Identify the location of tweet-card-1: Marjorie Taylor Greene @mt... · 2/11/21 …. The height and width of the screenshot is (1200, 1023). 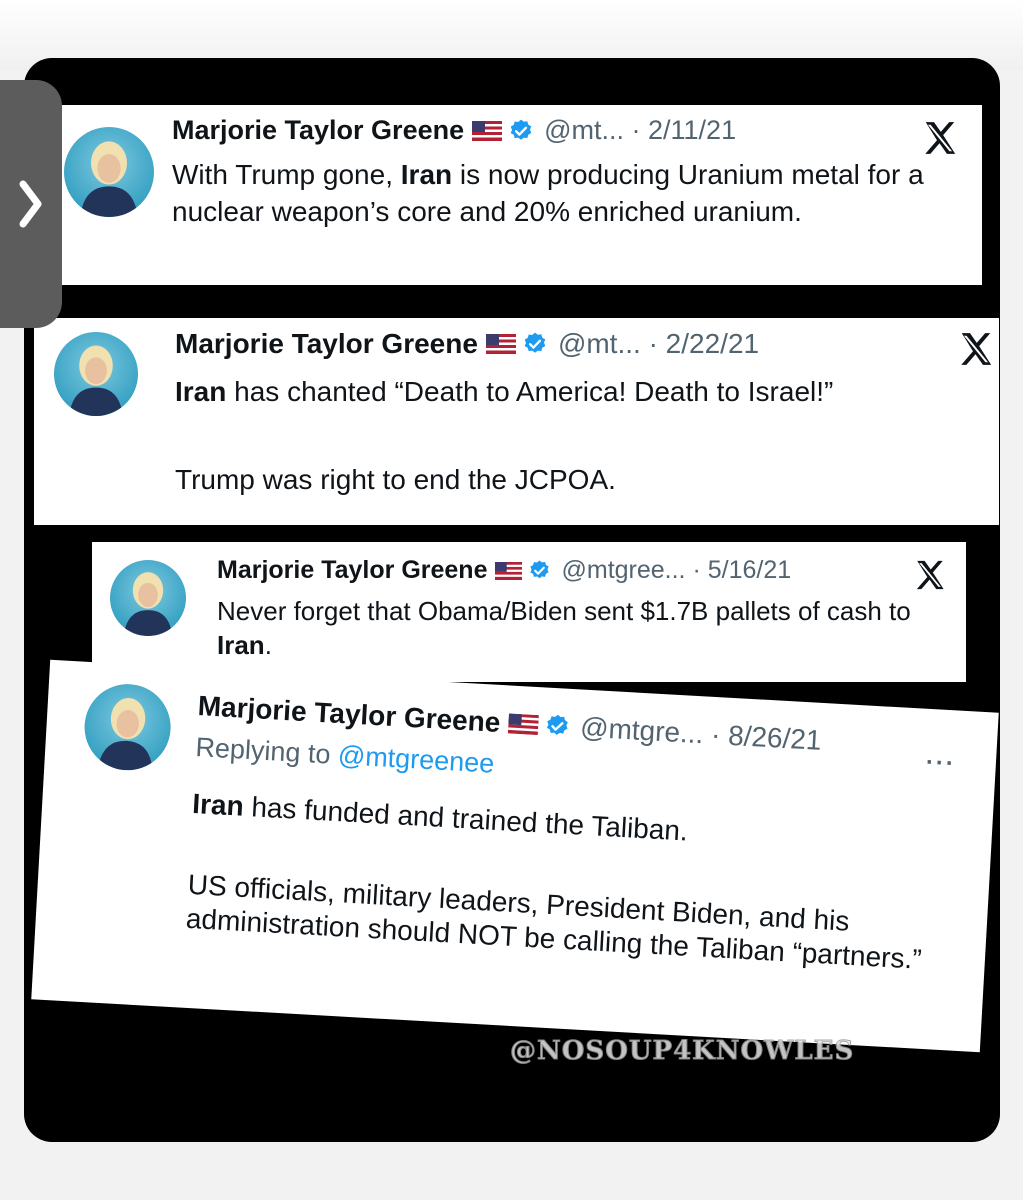
(513, 195).